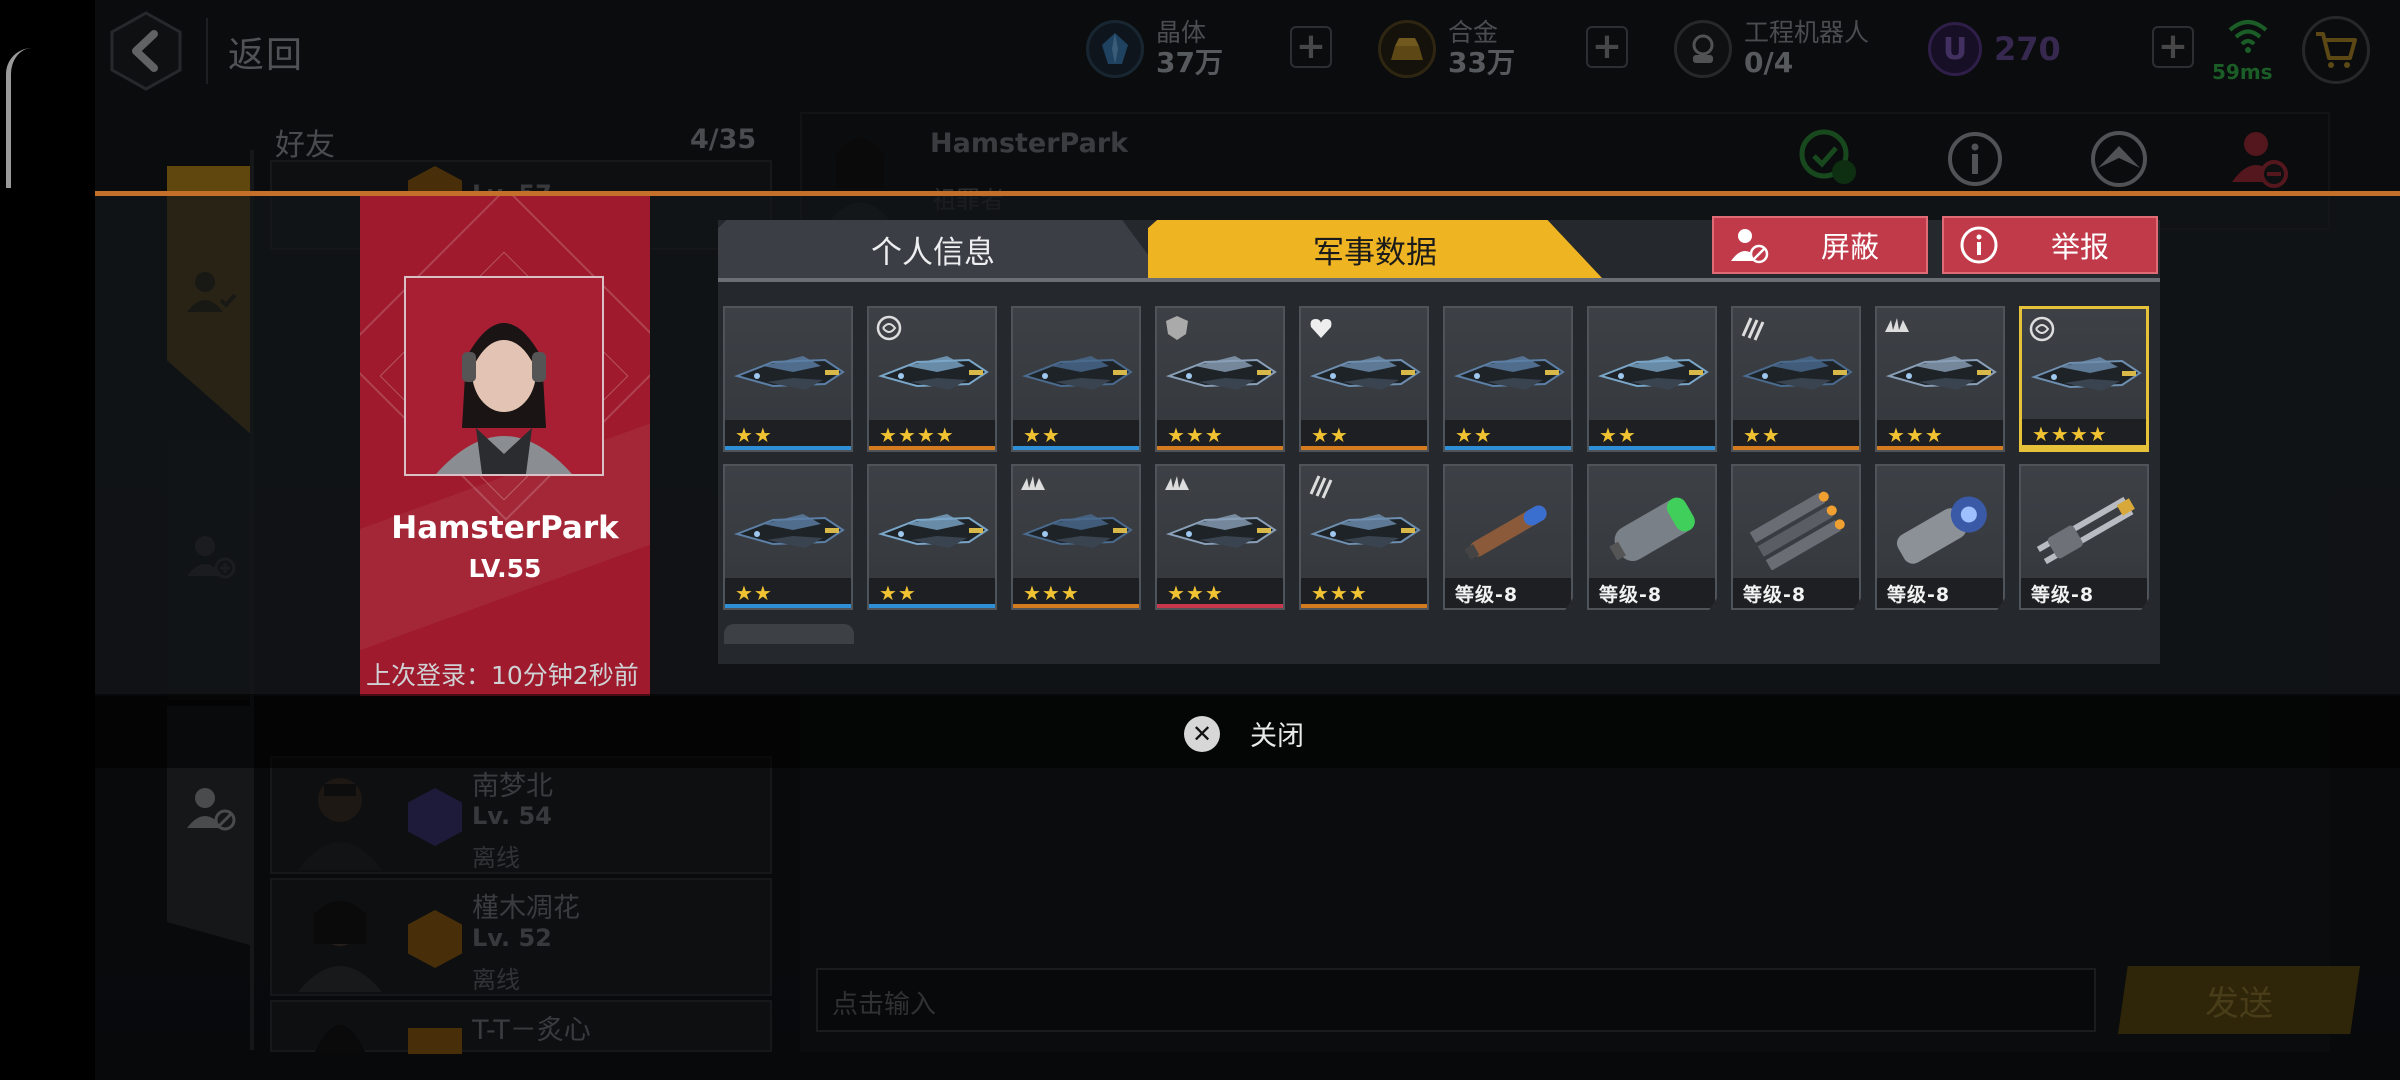 This screenshot has width=2400, height=1080. I want to click on close-label: 关闭, so click(1277, 736).